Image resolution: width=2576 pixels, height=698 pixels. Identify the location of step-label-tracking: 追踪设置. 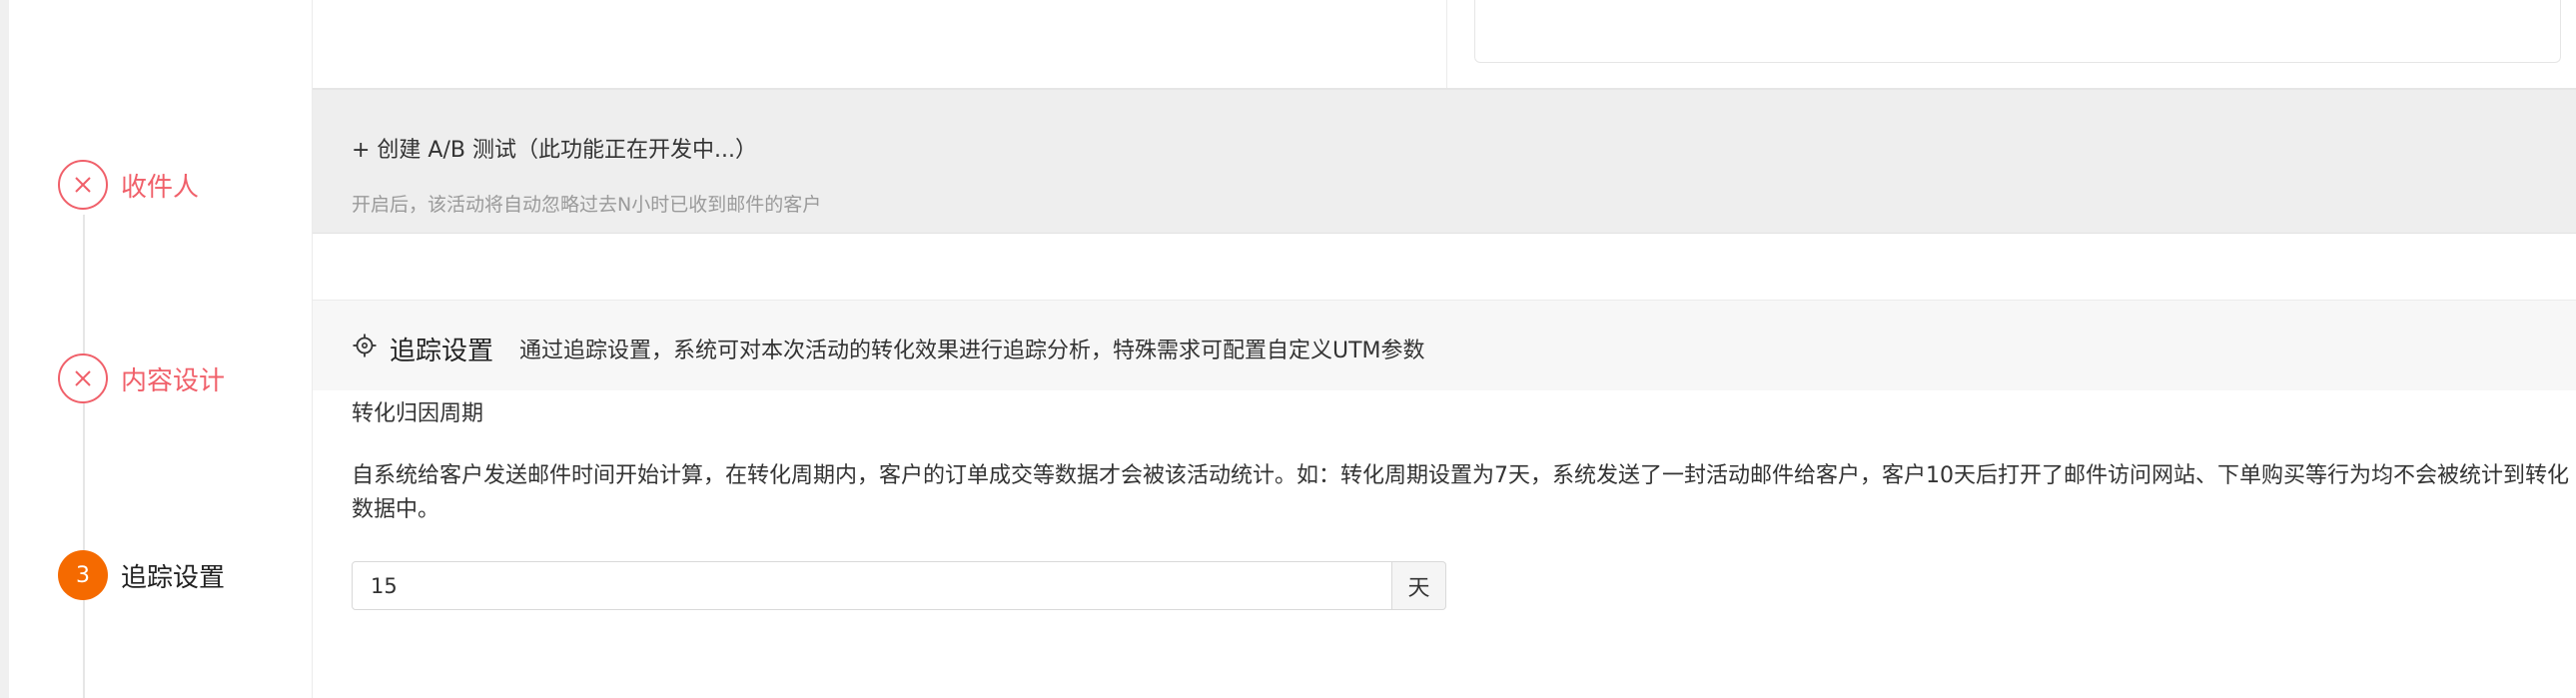
(174, 578).